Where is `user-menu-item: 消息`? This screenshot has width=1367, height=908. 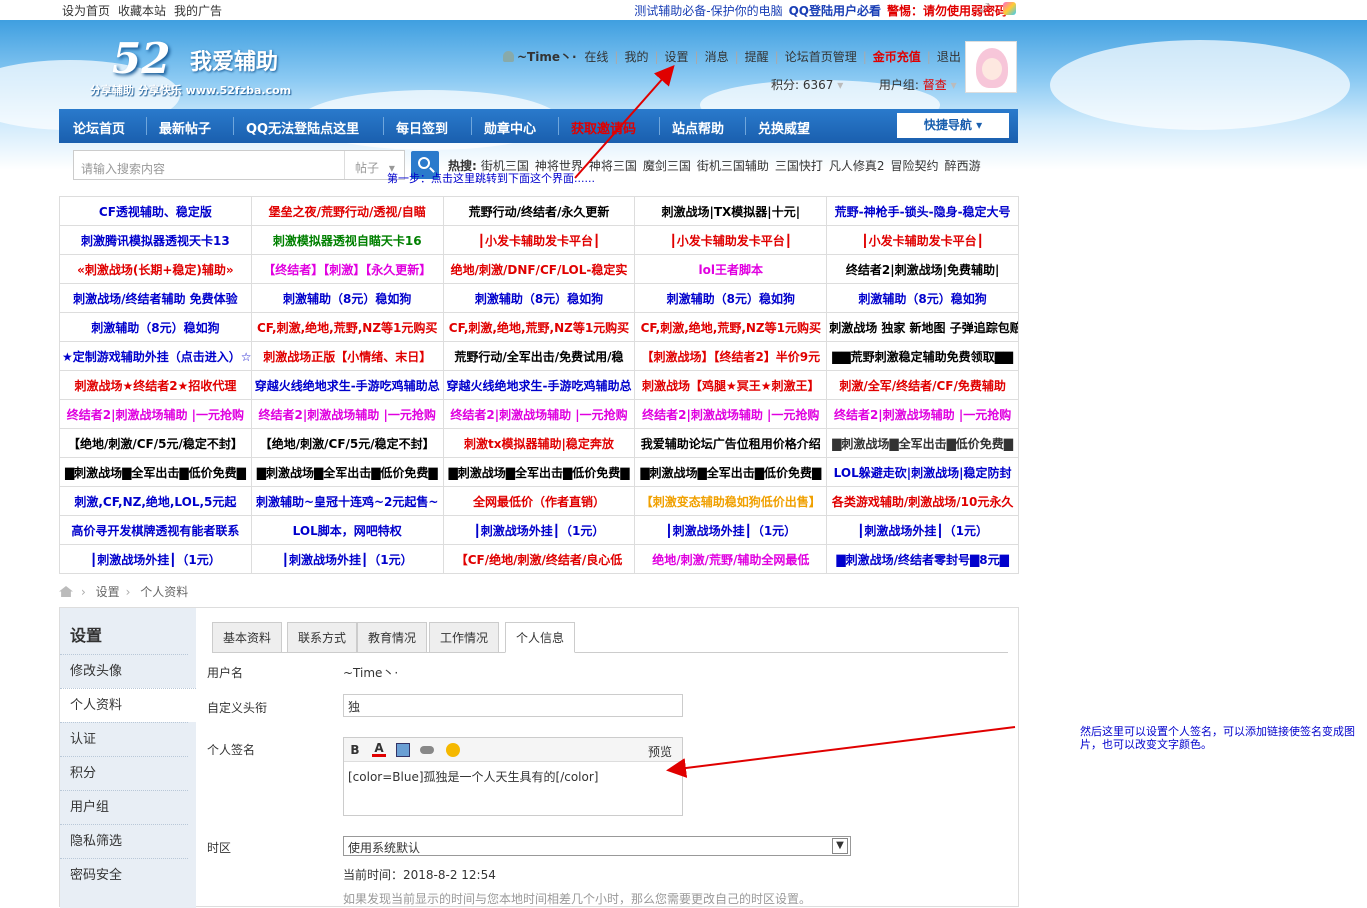
user-menu-item: 消息 is located at coordinates (717, 57).